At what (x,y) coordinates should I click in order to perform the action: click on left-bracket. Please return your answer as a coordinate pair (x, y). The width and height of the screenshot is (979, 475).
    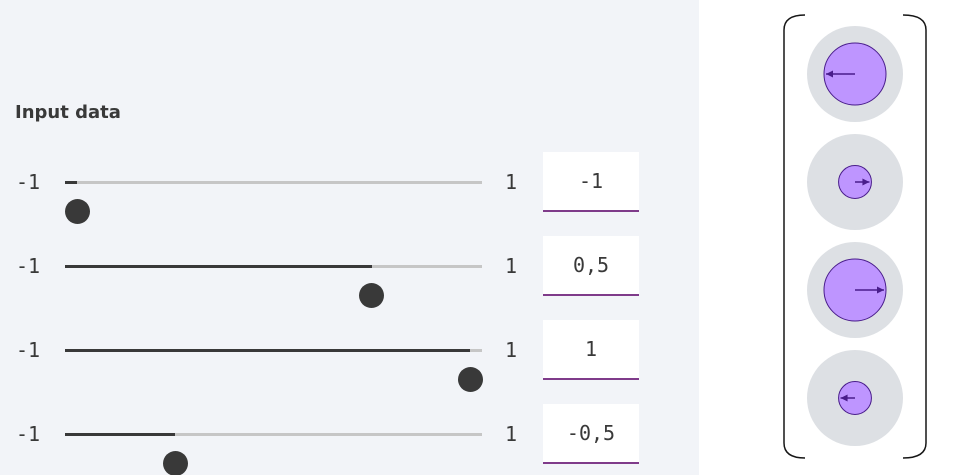
    Looking at the image, I should click on (794, 236).